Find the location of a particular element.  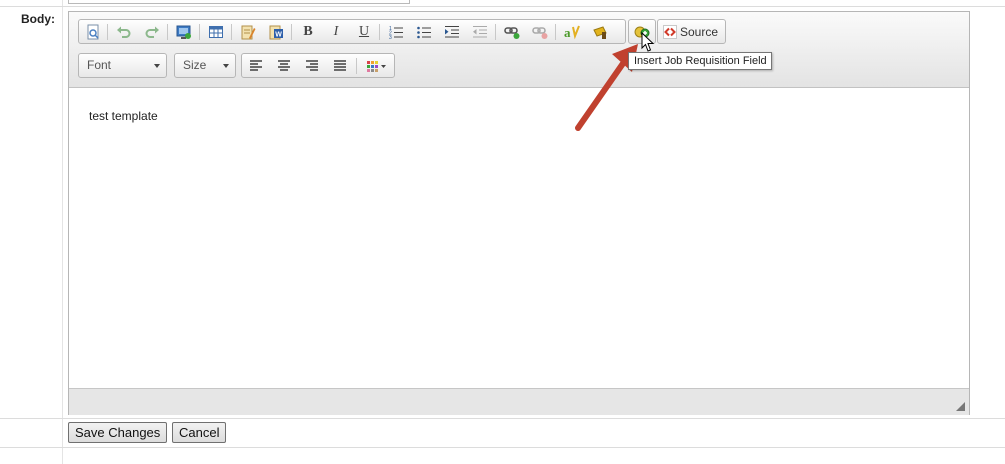

insert-link-button is located at coordinates (512, 31).